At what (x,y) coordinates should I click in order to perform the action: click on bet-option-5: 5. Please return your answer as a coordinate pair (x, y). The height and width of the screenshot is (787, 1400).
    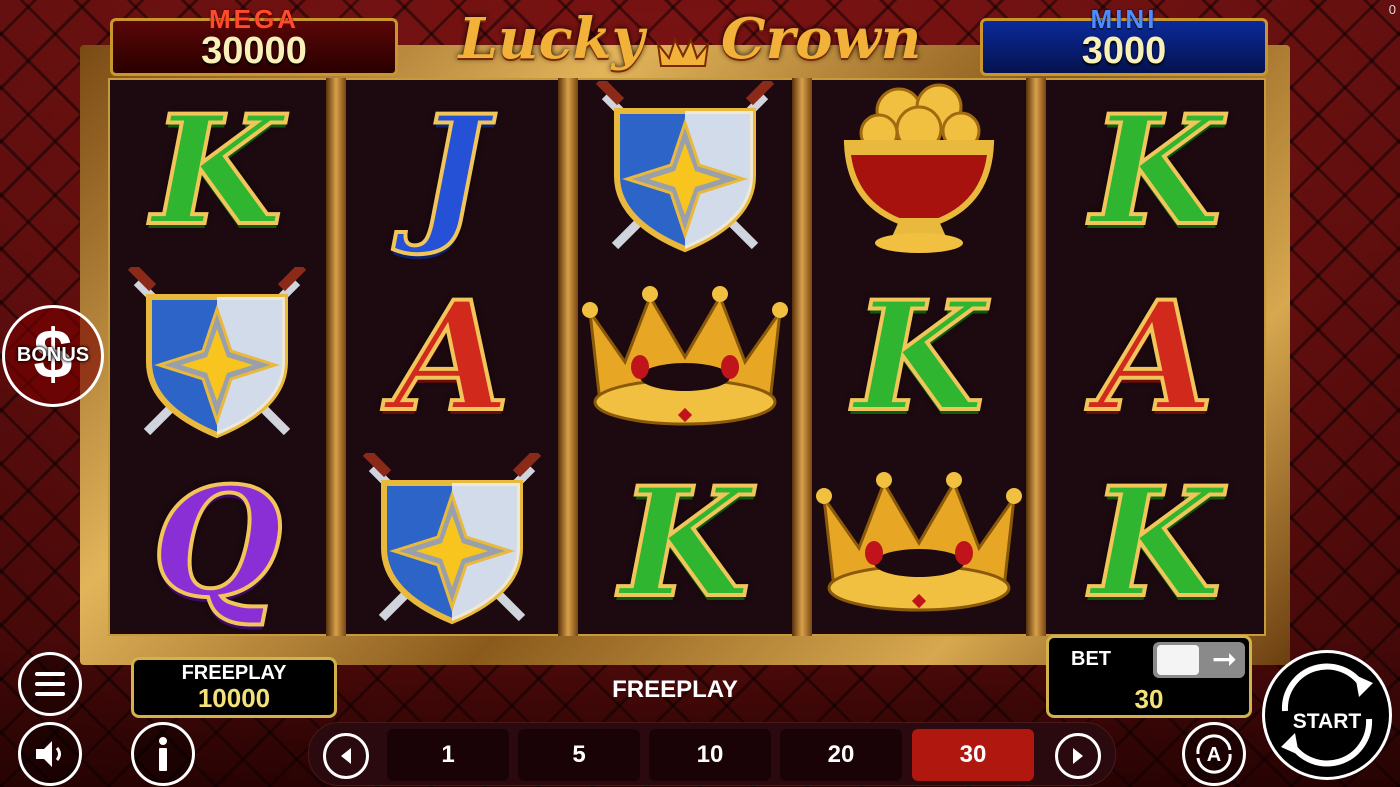
    Looking at the image, I should click on (579, 755).